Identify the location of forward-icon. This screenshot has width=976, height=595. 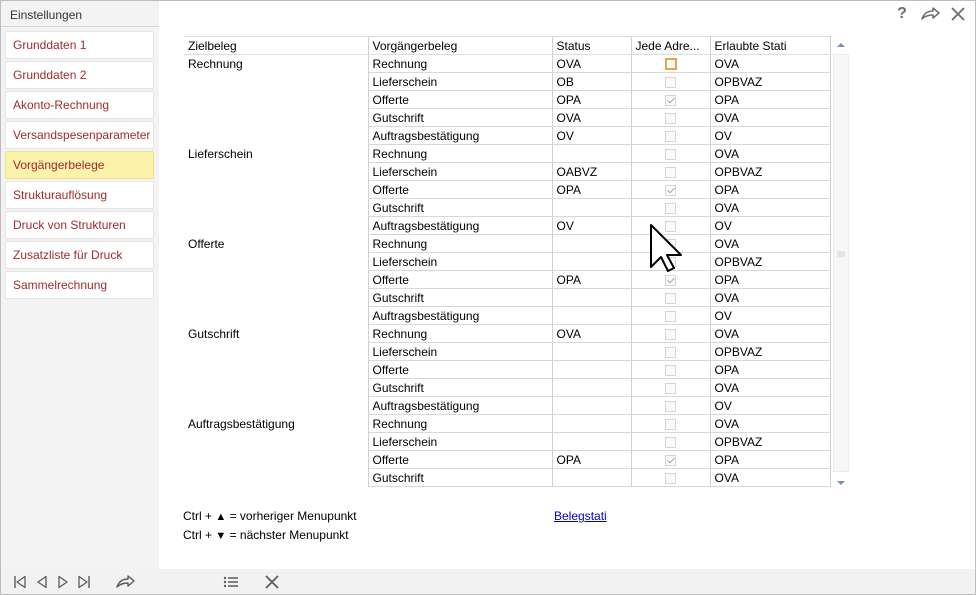
(930, 14).